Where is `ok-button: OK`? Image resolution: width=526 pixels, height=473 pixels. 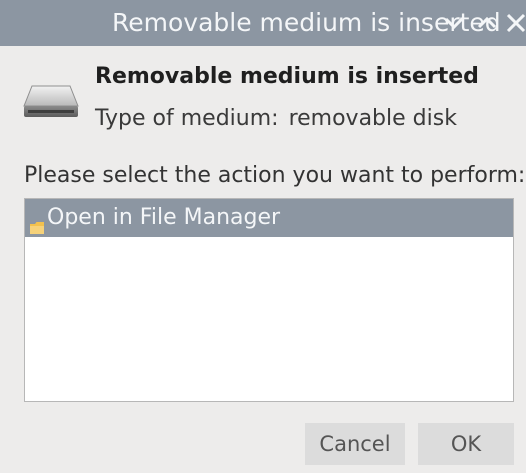 ok-button: OK is located at coordinates (466, 444).